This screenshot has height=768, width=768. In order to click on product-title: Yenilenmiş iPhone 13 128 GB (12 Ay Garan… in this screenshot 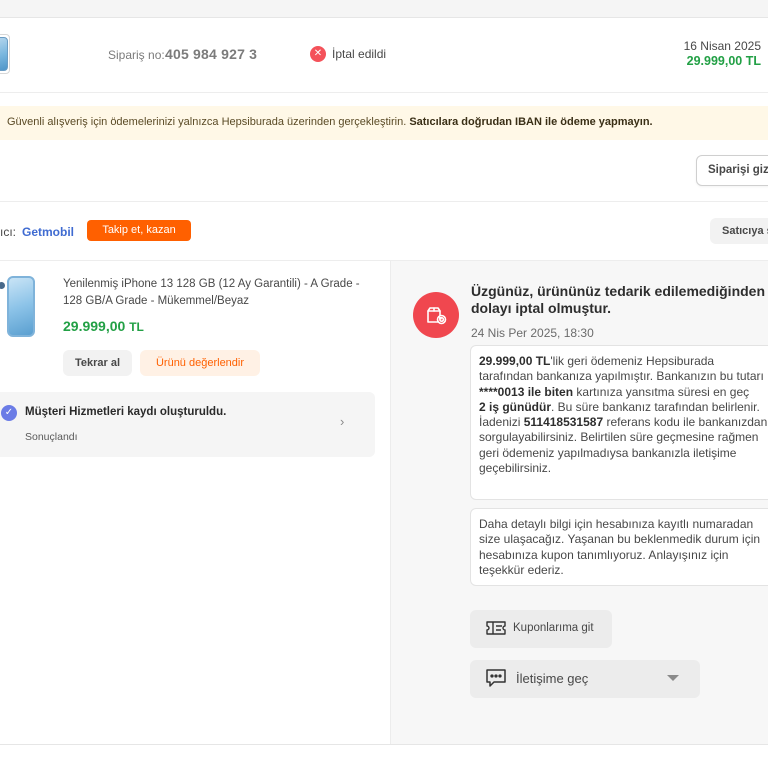, I will do `click(221, 293)`.